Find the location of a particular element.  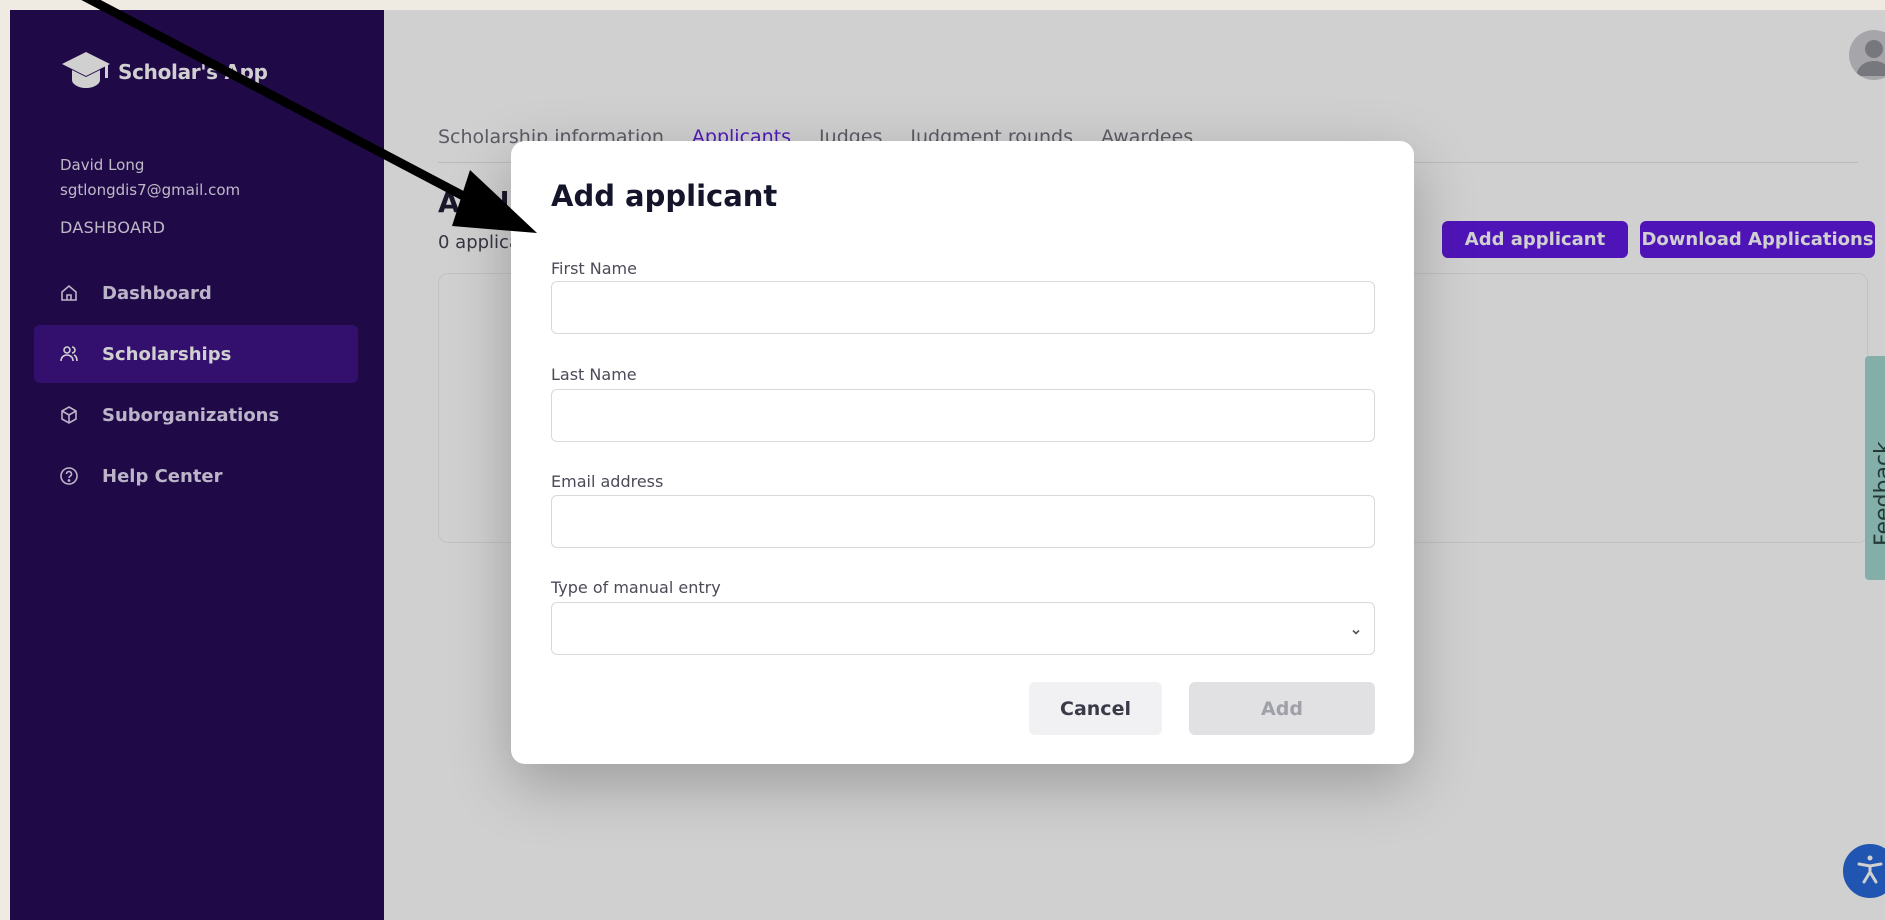

entry-type-label: Type of manual entry is located at coordinates (636, 587).